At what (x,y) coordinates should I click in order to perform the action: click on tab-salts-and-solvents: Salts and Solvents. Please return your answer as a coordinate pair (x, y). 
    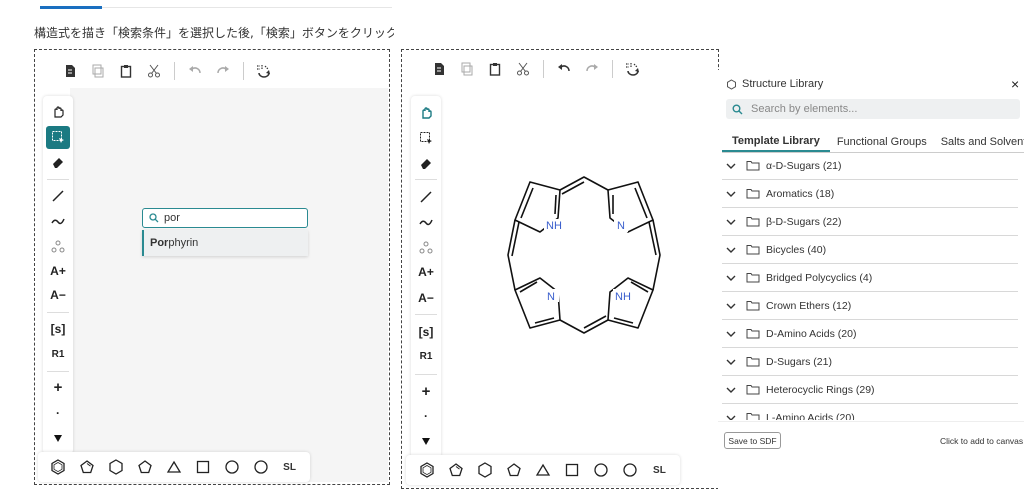
    Looking at the image, I should click on (979, 142).